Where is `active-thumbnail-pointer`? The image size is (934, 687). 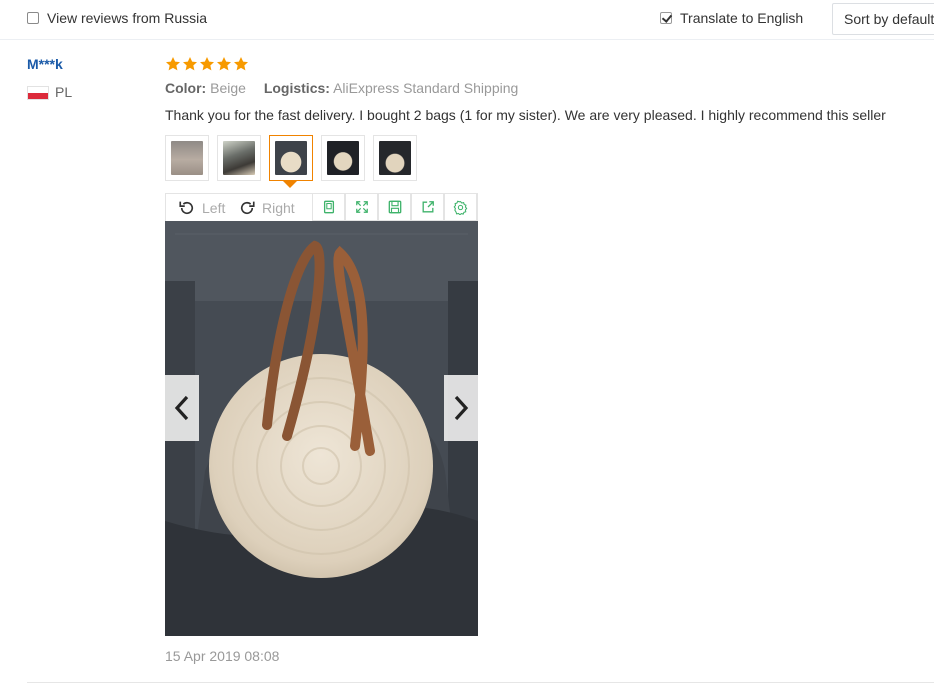 active-thumbnail-pointer is located at coordinates (290, 184).